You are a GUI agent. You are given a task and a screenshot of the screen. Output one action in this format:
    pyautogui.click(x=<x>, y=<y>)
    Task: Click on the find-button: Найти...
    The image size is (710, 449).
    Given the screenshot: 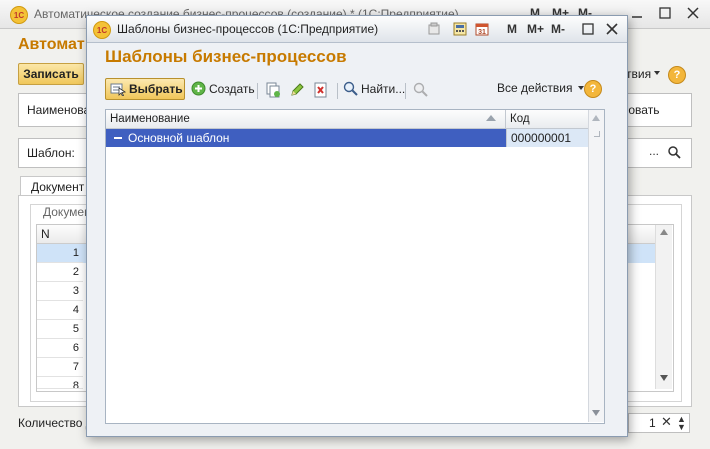 What is the action you would take?
    pyautogui.click(x=374, y=88)
    